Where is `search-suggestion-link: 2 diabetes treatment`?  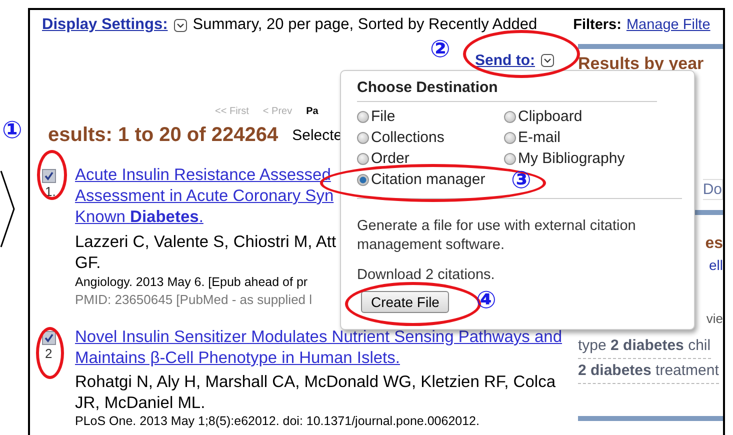 search-suggestion-link: 2 diabetes treatment is located at coordinates (648, 371).